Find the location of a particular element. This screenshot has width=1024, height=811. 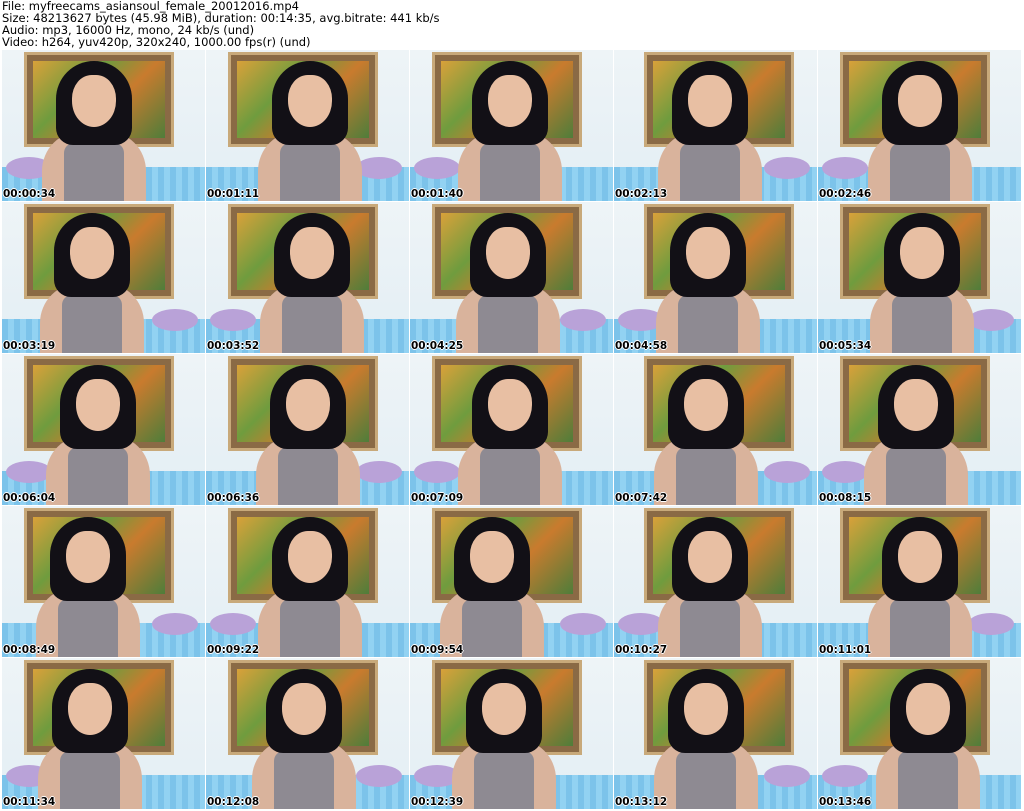

timestamp-label: 00:02:46 is located at coordinates (845, 194).